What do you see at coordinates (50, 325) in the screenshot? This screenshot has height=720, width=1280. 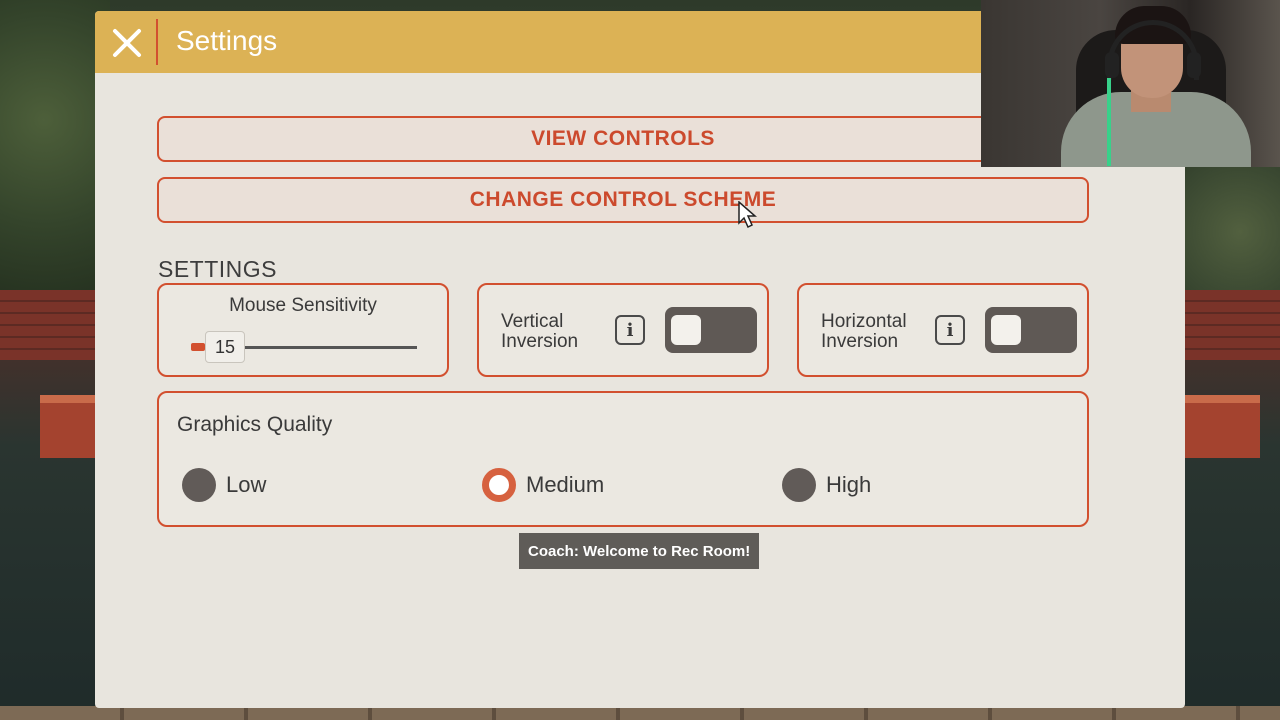 I see `background-brick-wall-left` at bounding box center [50, 325].